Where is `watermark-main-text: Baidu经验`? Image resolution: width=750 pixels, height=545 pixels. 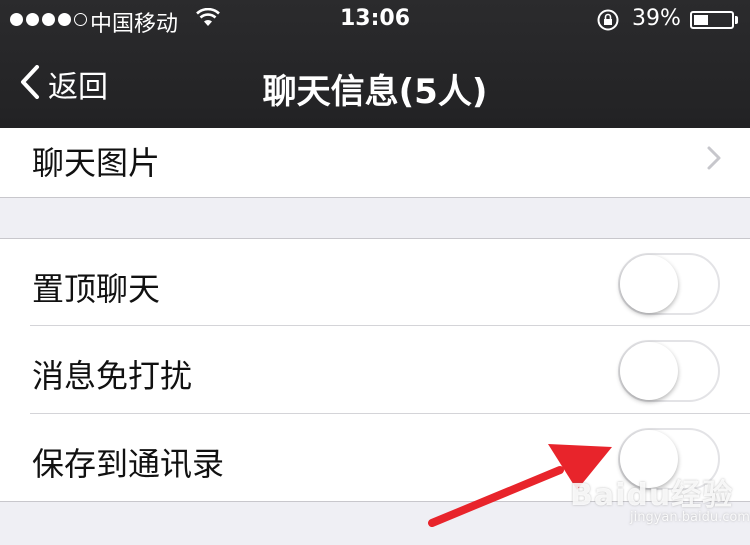 watermark-main-text: Baidu经验 is located at coordinates (652, 495).